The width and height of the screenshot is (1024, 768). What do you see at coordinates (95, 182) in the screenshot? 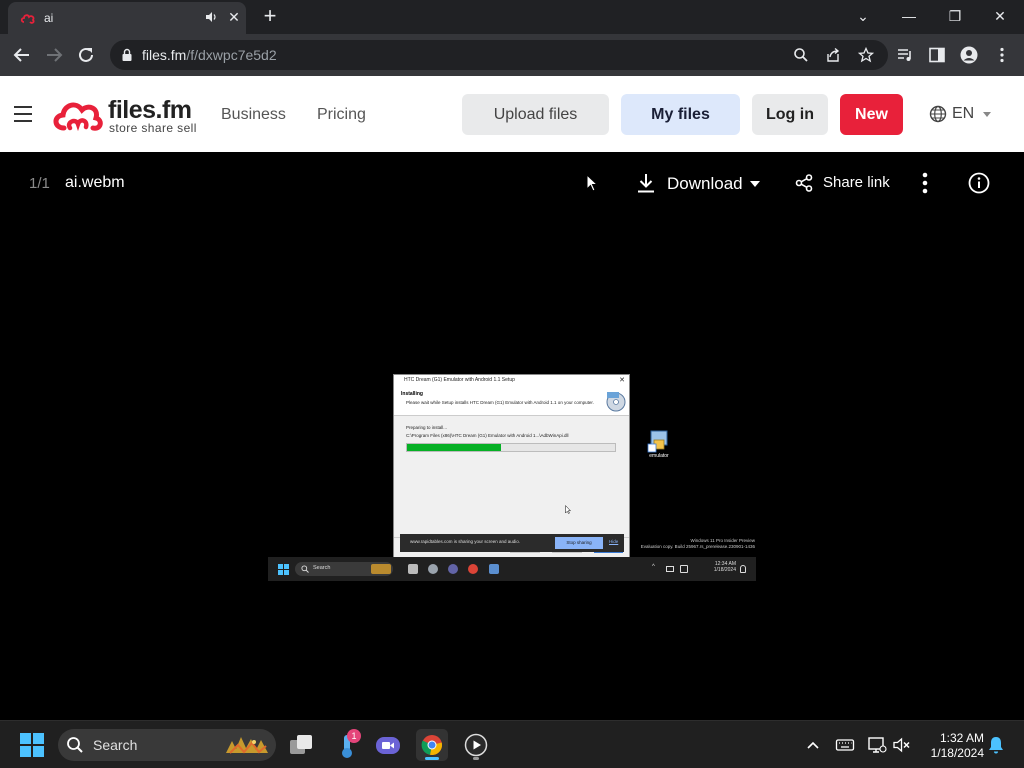
I see `file-name: ai.webm` at bounding box center [95, 182].